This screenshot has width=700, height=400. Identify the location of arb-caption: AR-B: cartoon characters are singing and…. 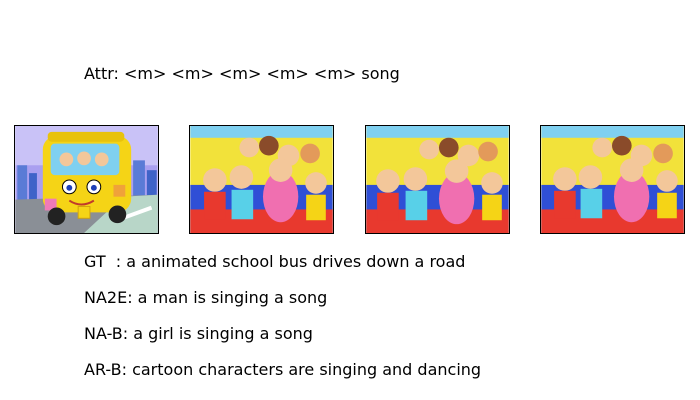
(283, 369).